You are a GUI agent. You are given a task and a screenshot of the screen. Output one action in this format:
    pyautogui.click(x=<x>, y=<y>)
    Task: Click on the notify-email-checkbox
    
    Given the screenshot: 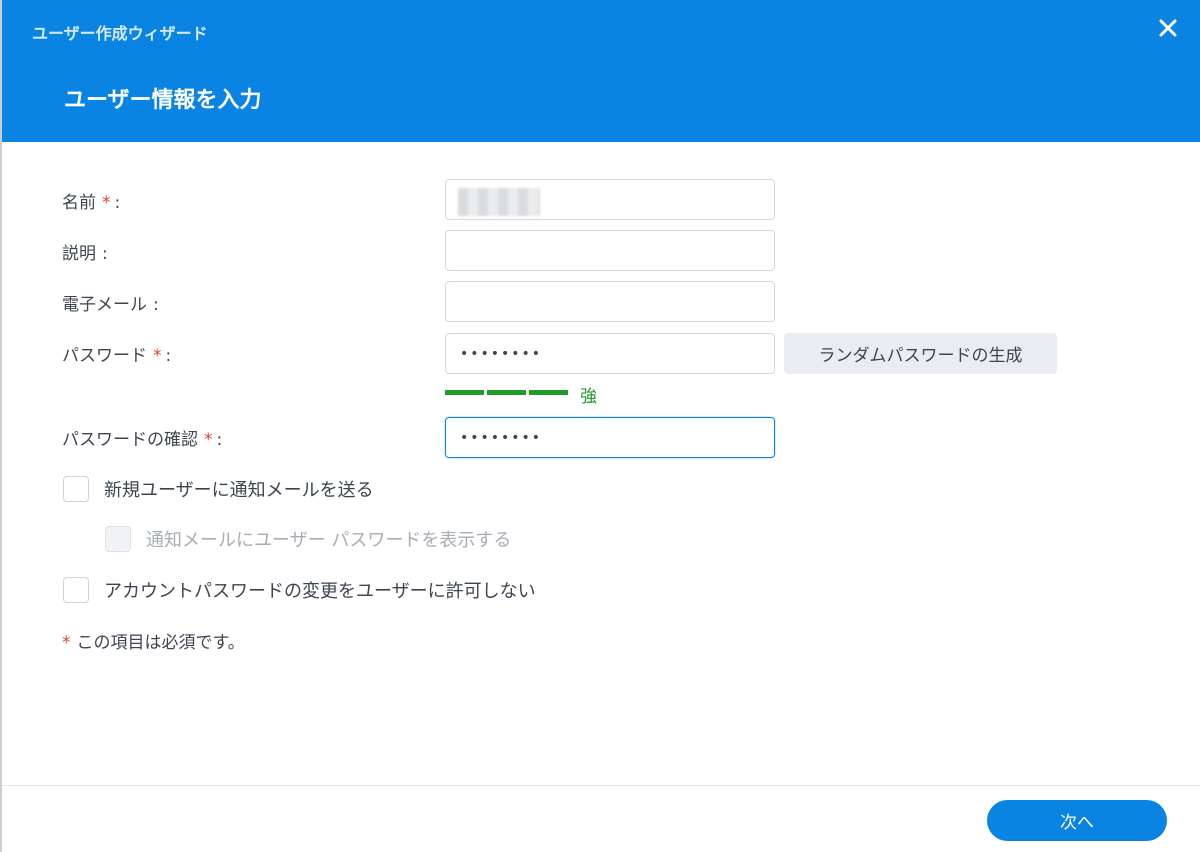 What is the action you would take?
    pyautogui.click(x=76, y=489)
    